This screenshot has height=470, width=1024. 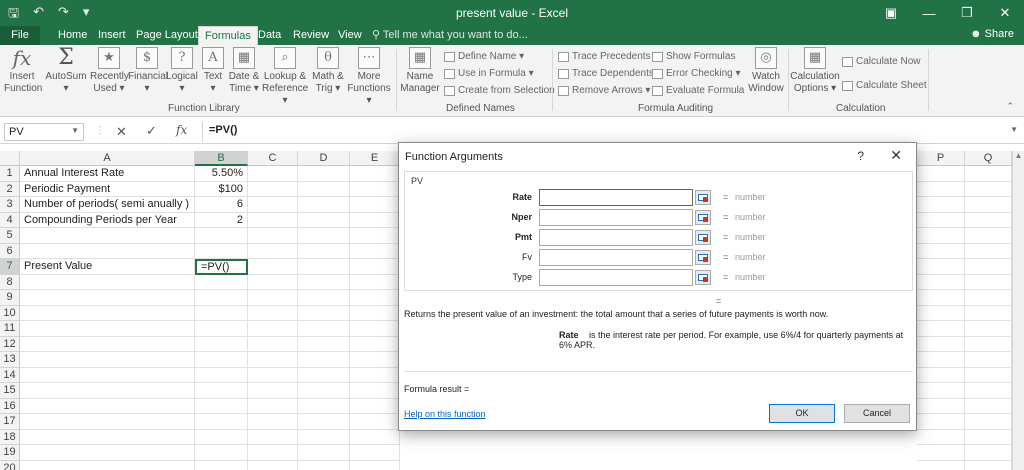 I want to click on row-header: 1, so click(x=10, y=174).